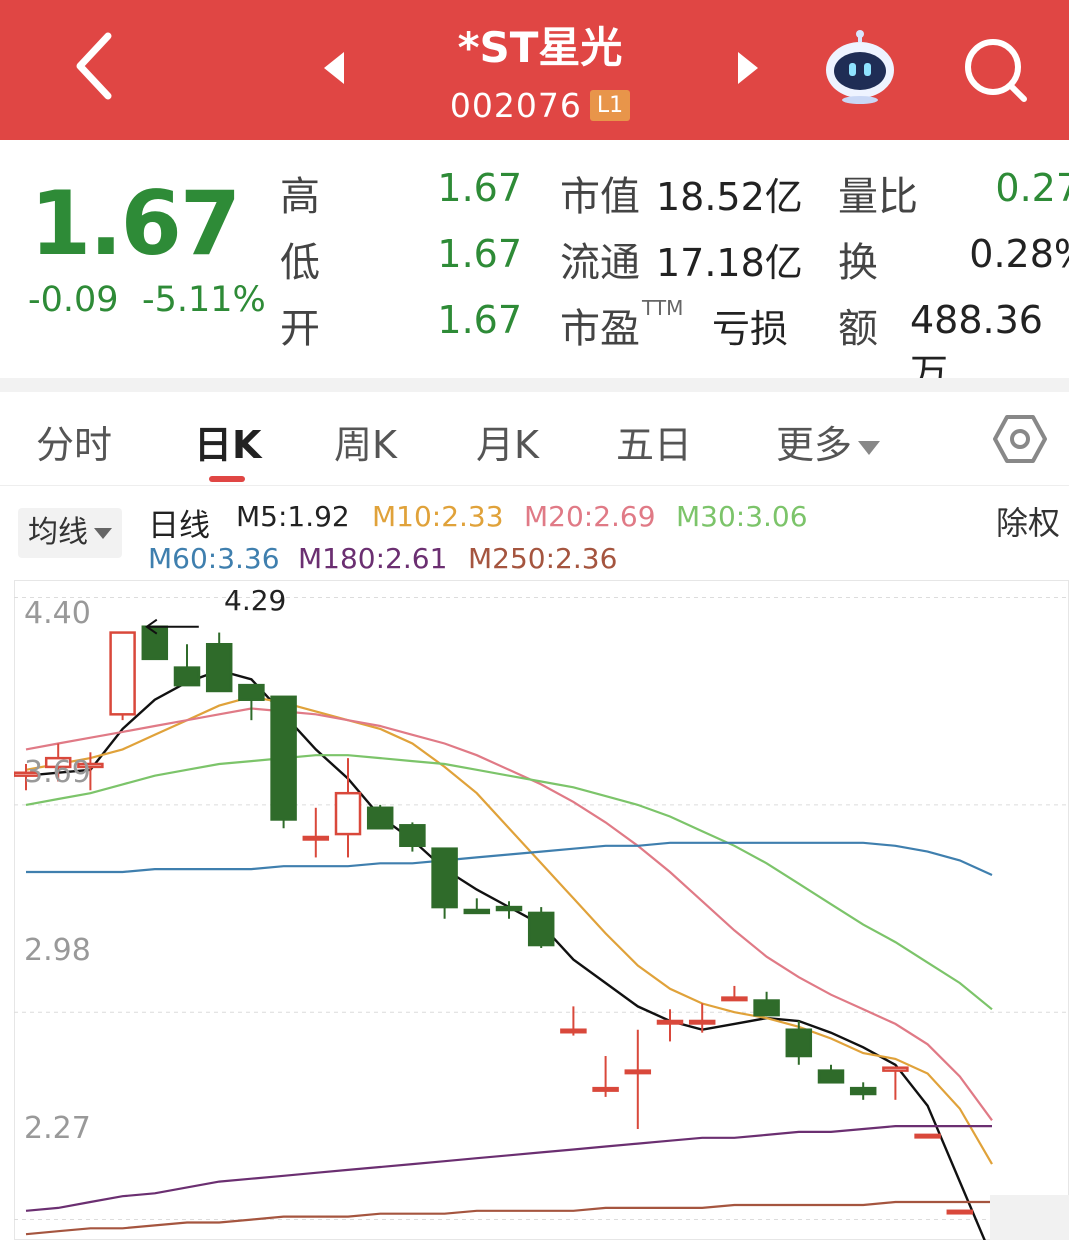 This screenshot has width=1069, height=1240. What do you see at coordinates (479, 188) in the screenshot?
I see `high-value: 1.67` at bounding box center [479, 188].